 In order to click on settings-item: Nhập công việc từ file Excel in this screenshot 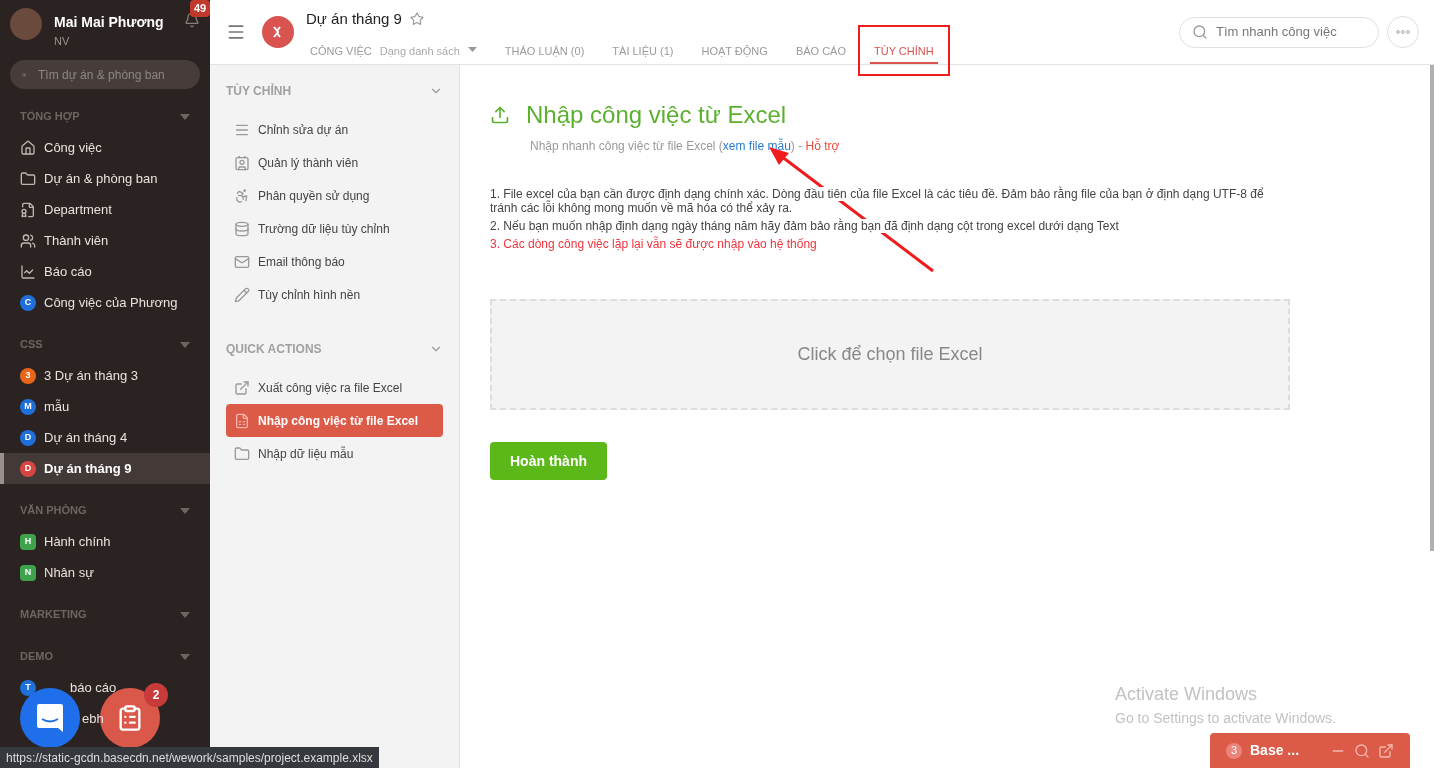, I will do `click(334, 420)`.